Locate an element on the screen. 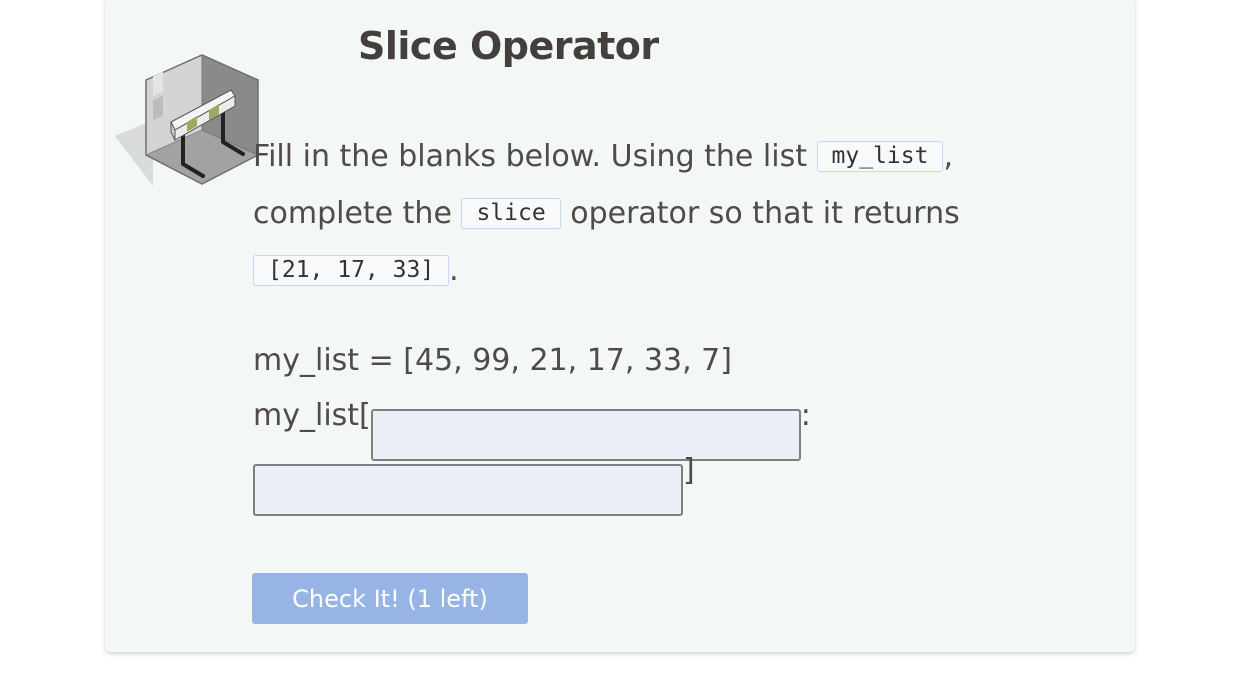 This screenshot has height=676, width=1246. code-line-2: my_list[: is located at coordinates (653, 424).